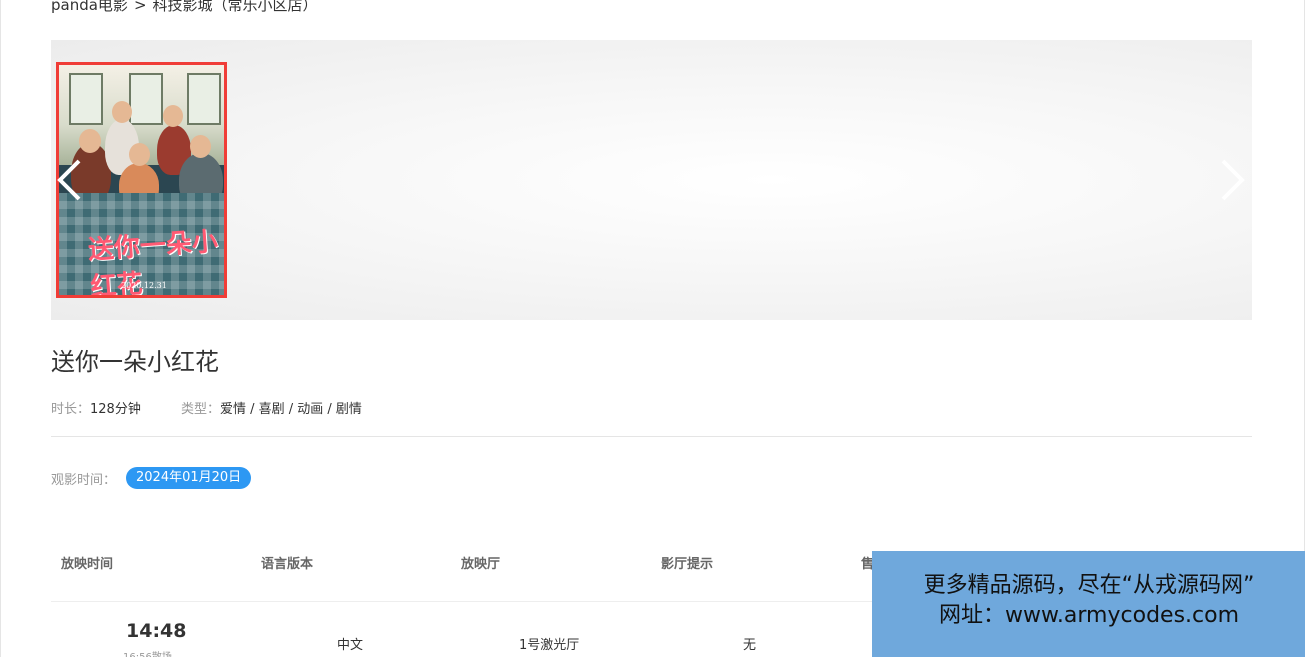  Describe the element at coordinates (750, 645) in the screenshot. I see `row-tip: 无` at that location.